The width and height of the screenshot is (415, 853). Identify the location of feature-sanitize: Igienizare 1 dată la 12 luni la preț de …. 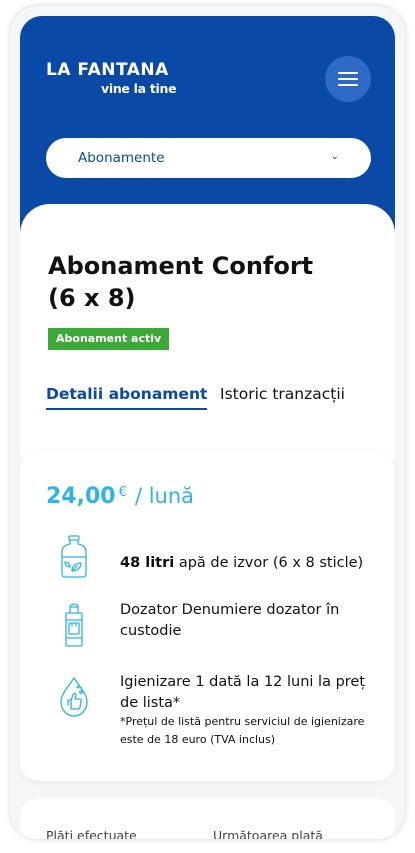
(243, 692).